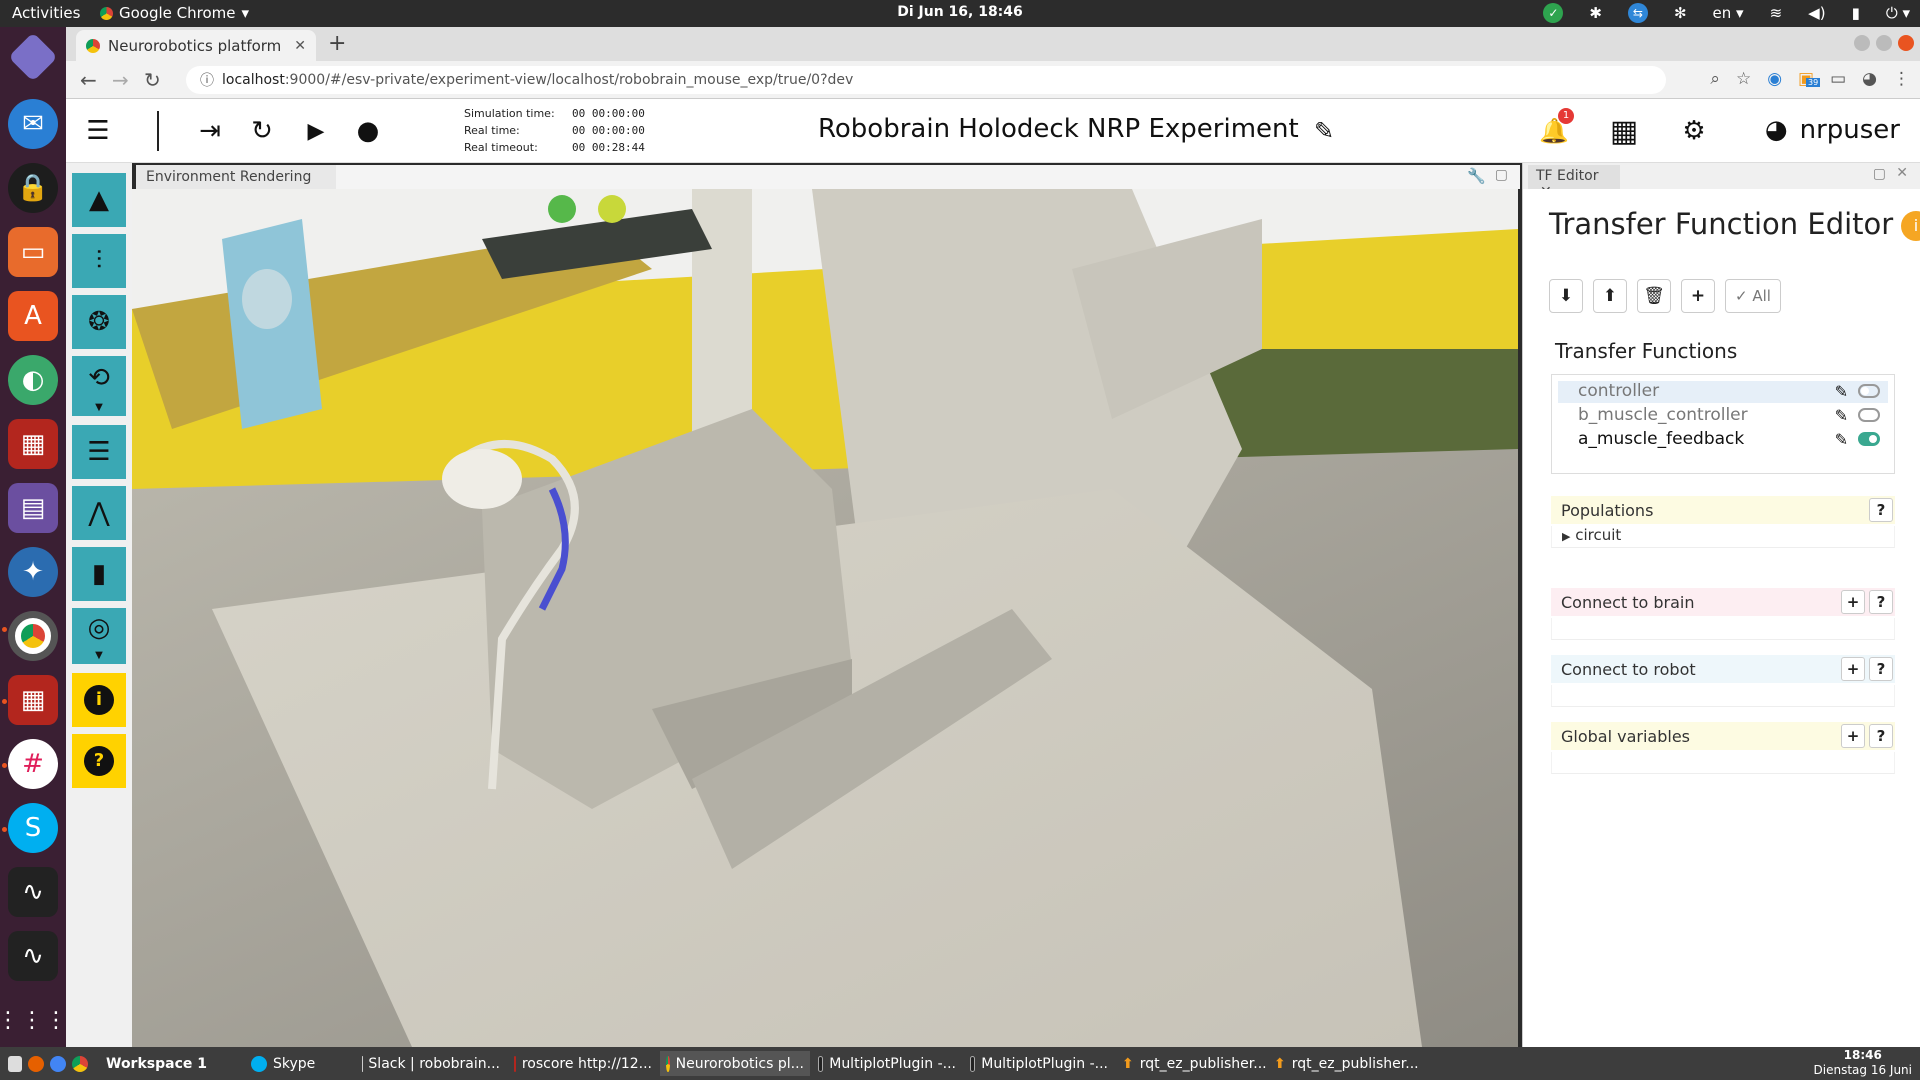  Describe the element at coordinates (99, 200) in the screenshot. I see `environment-tool-icon: ▲` at that location.